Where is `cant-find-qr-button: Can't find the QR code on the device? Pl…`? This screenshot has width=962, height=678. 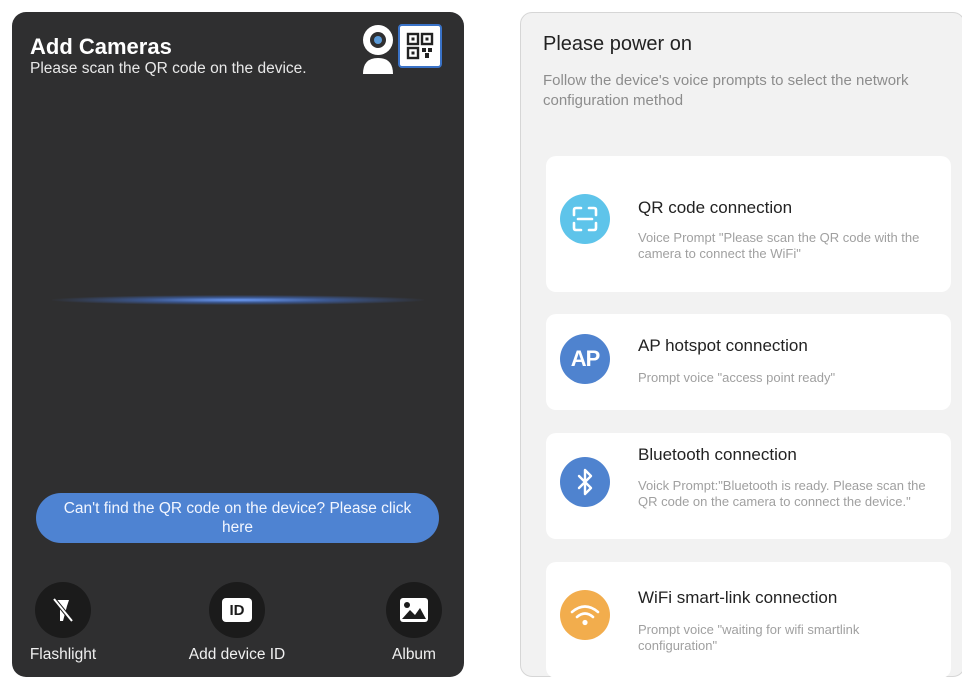
cant-find-qr-button: Can't find the QR code on the device? Pl… is located at coordinates (237, 518).